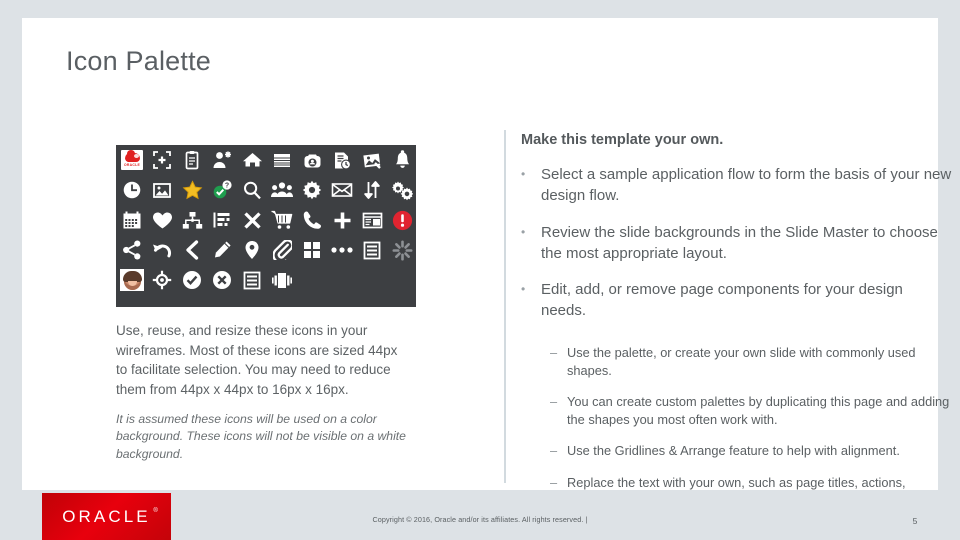 This screenshot has height=540, width=960. Describe the element at coordinates (162, 280) in the screenshot. I see `crosshair-target-icon` at that location.